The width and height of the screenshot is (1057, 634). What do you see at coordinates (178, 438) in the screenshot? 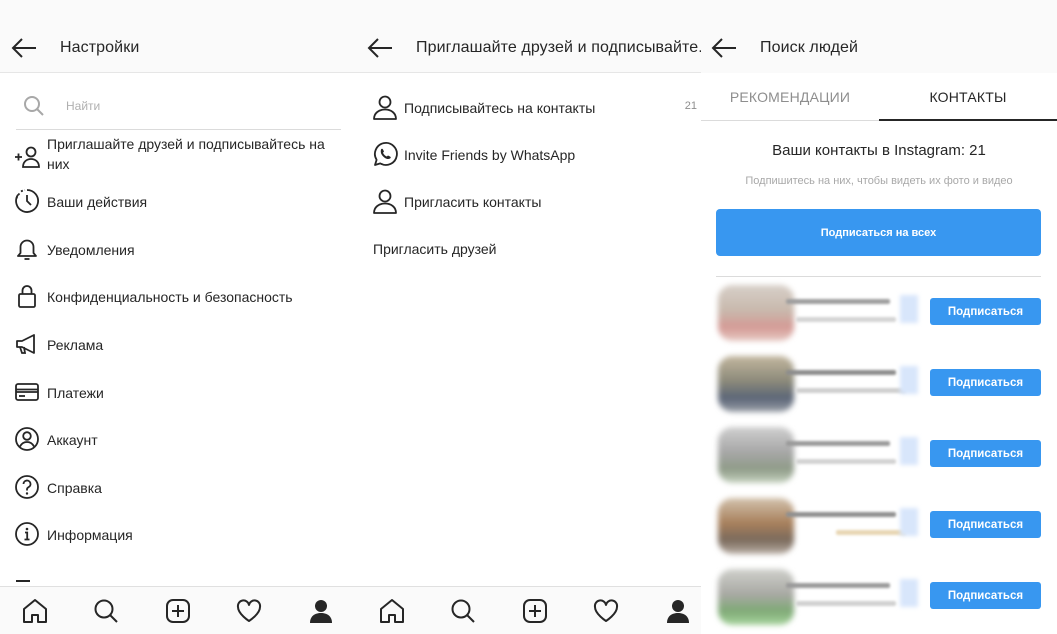
I see `settings-item-account: Аккаунт` at bounding box center [178, 438].